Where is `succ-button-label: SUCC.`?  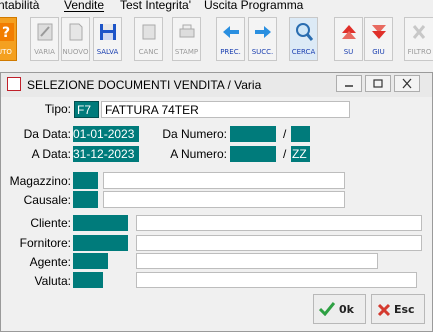 succ-button-label: SUCC. is located at coordinates (262, 52).